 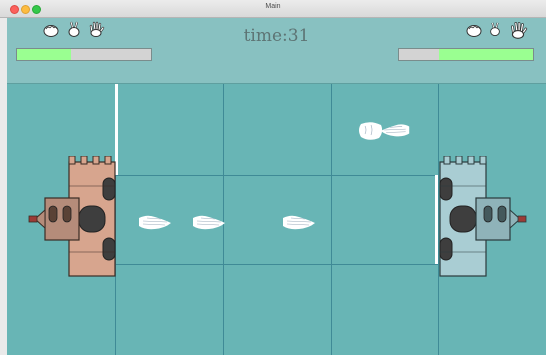 What do you see at coordinates (518, 31) in the screenshot?
I see `right-paper-icon` at bounding box center [518, 31].